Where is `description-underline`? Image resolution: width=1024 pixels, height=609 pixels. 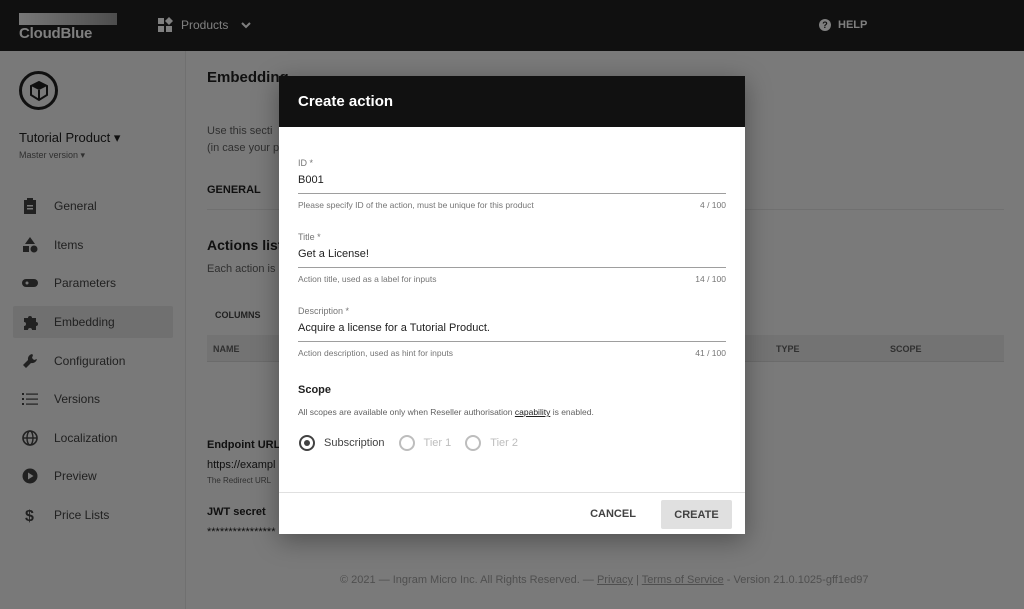
description-underline is located at coordinates (512, 341).